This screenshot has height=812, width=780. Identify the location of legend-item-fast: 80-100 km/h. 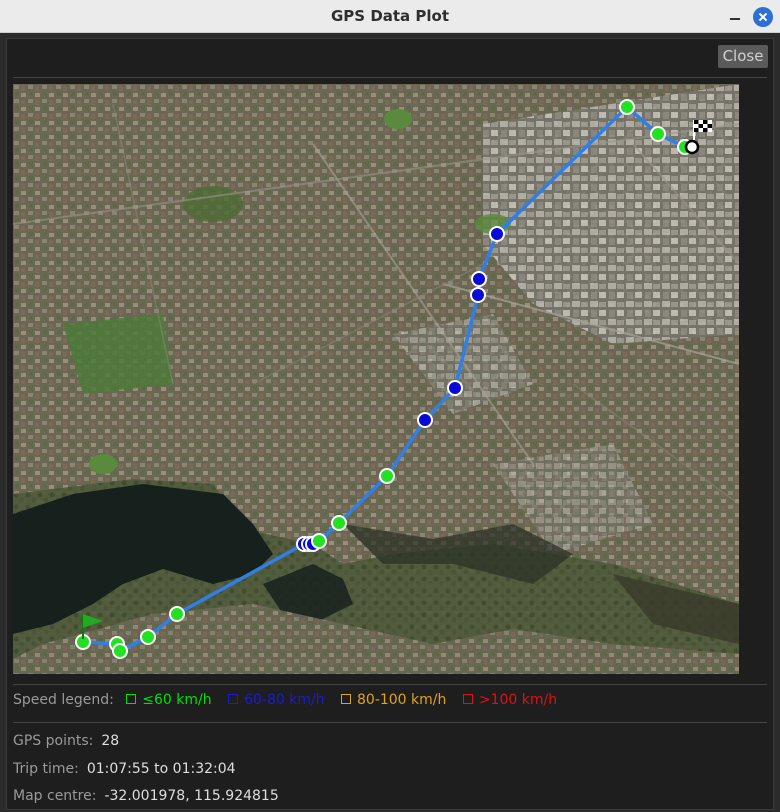
(393, 700).